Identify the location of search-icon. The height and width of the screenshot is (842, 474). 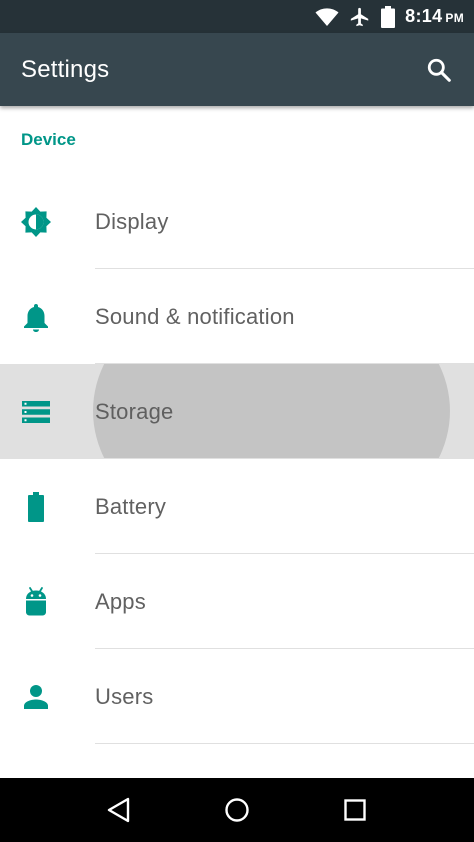
(439, 70).